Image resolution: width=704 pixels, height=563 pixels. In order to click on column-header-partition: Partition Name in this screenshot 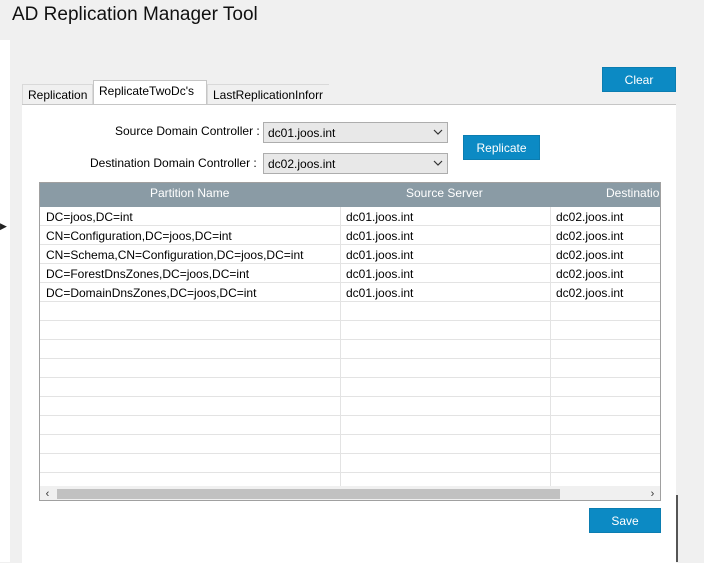, I will do `click(189, 193)`.